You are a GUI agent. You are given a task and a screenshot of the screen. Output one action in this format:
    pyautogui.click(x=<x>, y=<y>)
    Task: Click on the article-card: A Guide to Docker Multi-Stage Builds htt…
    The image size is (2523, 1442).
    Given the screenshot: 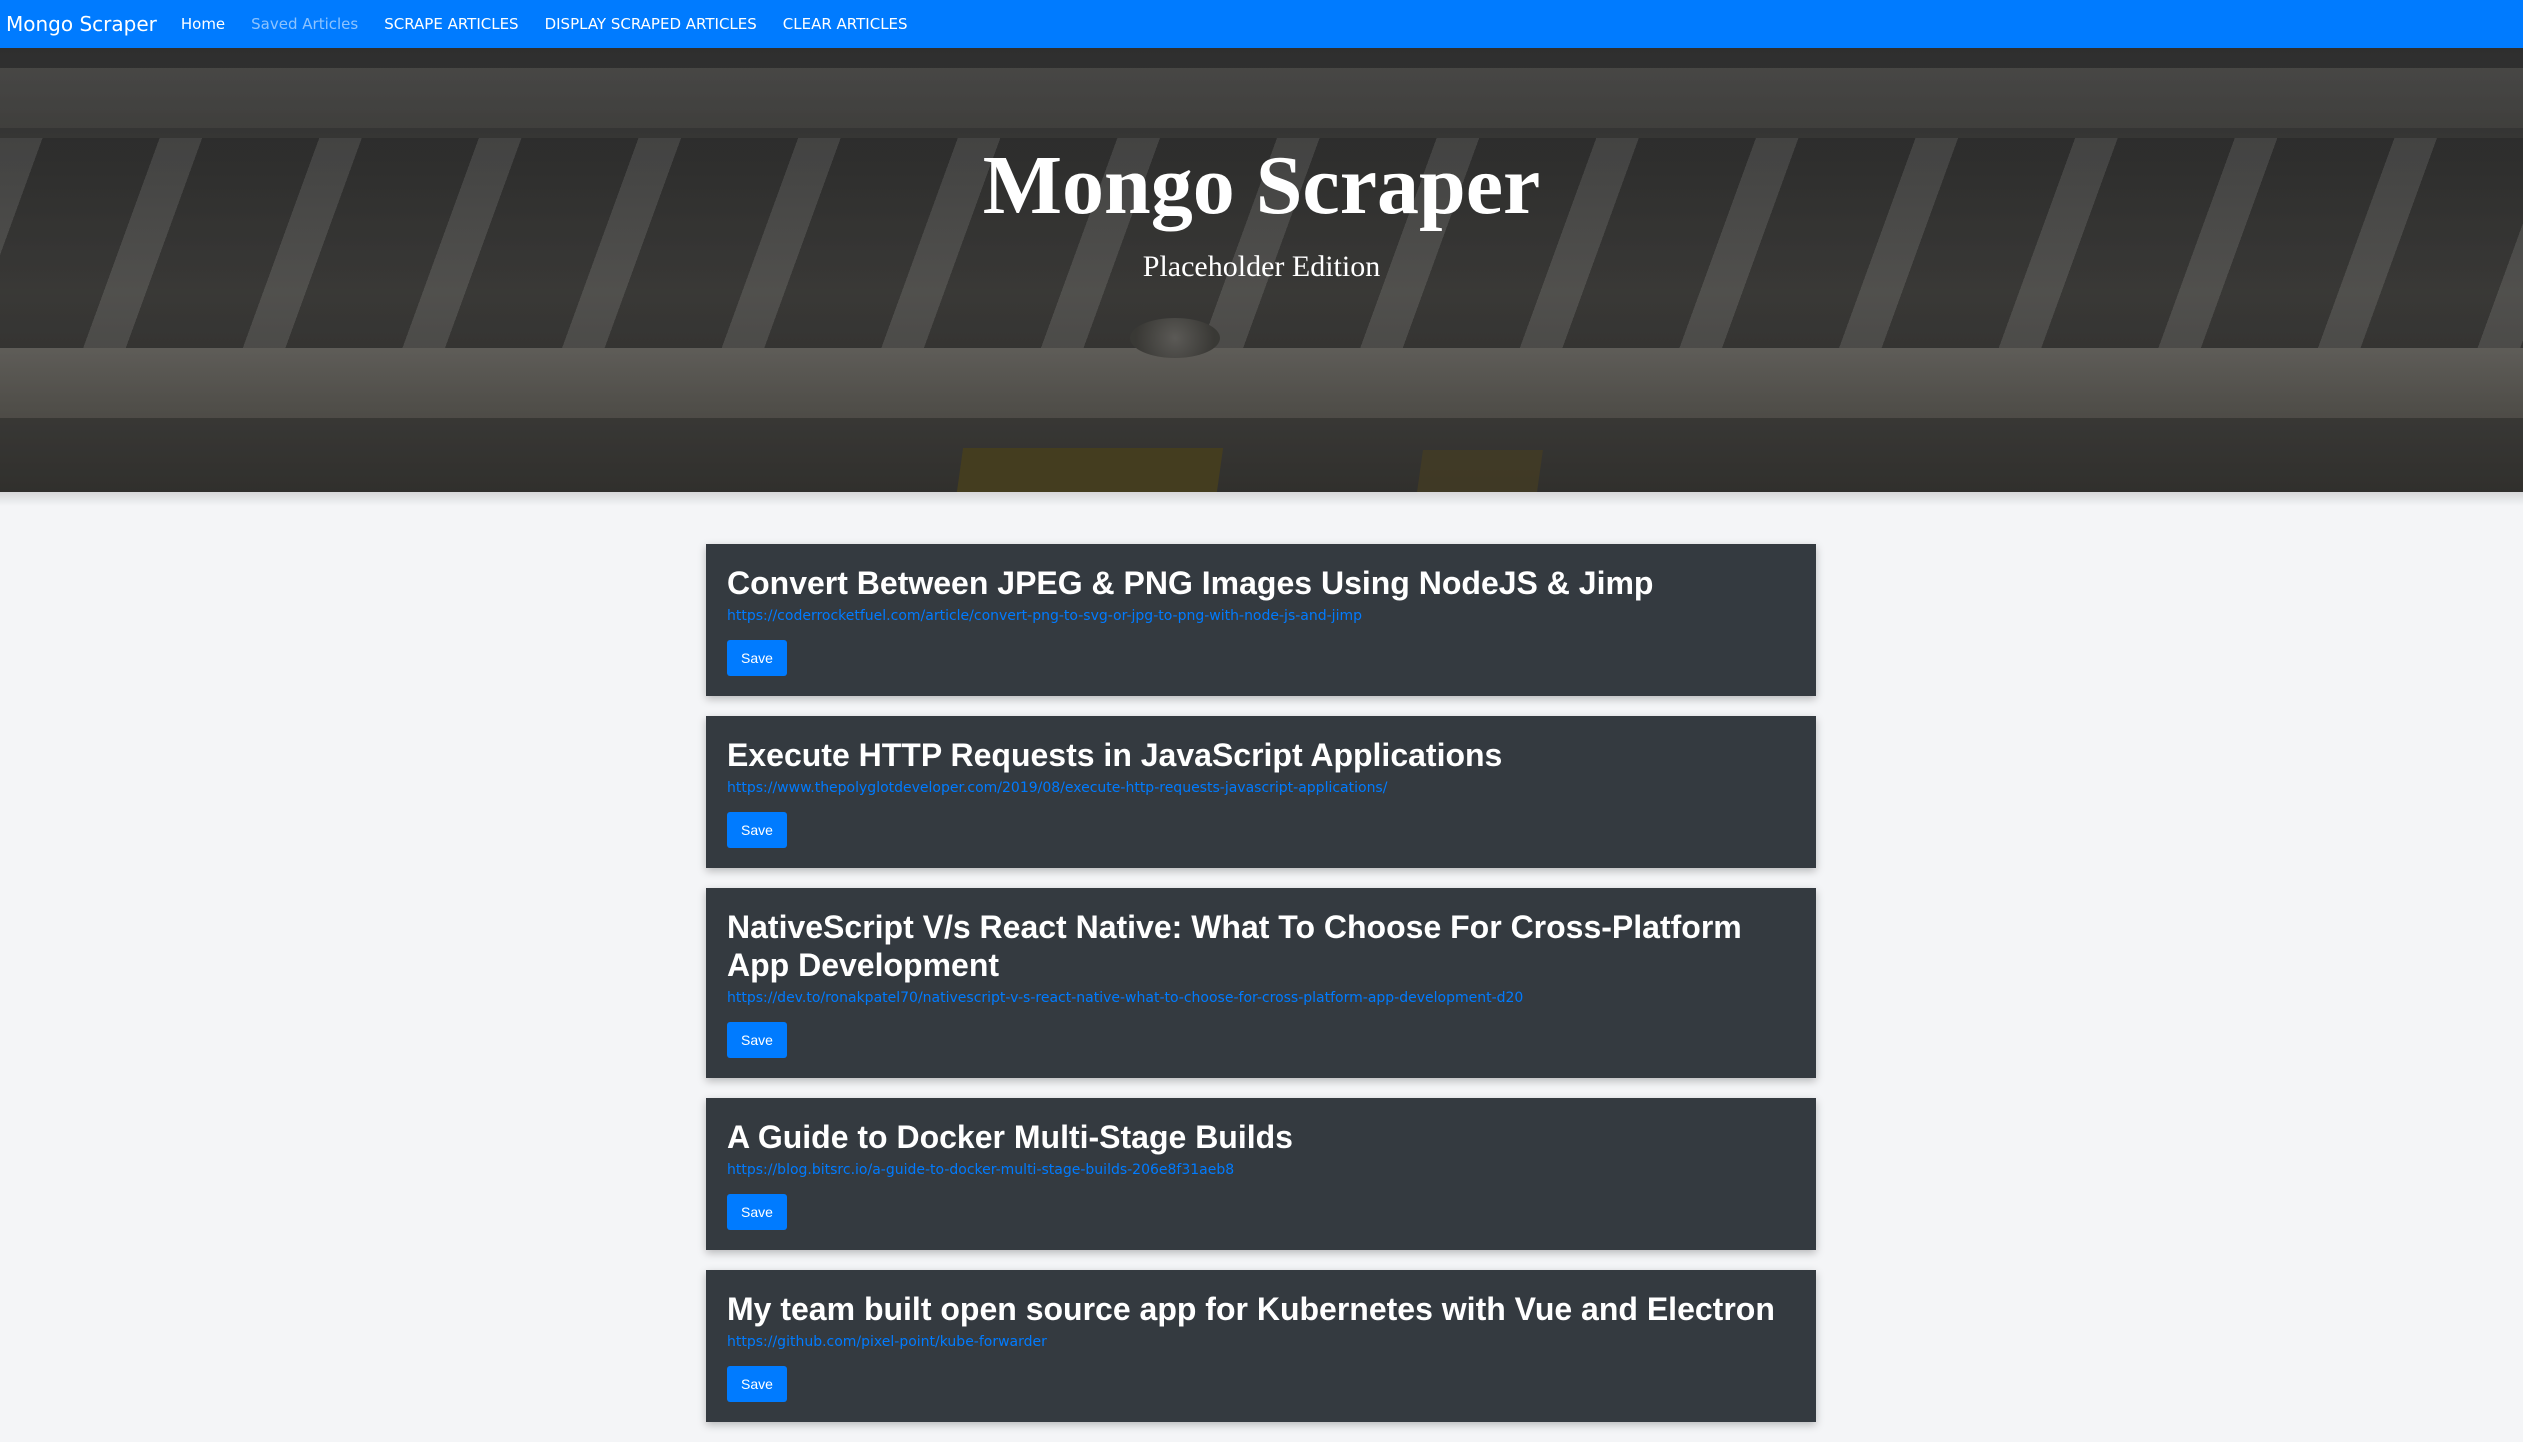 What is the action you would take?
    pyautogui.click(x=1261, y=1174)
    